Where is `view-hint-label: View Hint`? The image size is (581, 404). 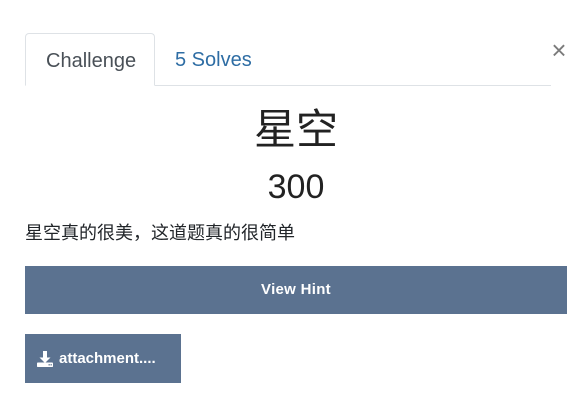 view-hint-label: View Hint is located at coordinates (296, 289).